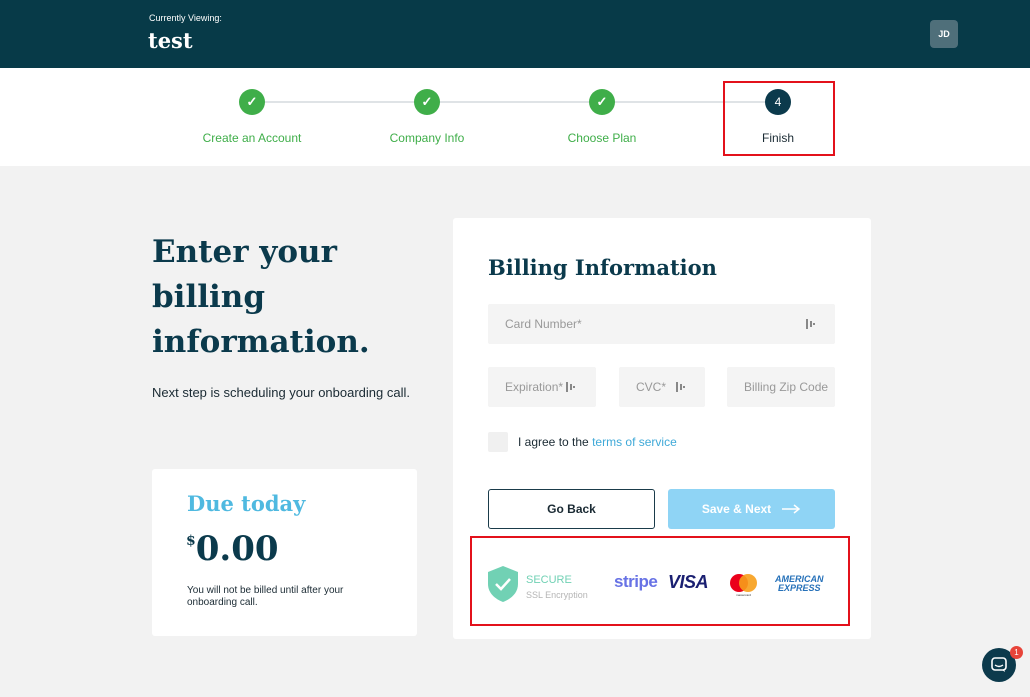  I want to click on go-back-button: Go Back, so click(571, 509).